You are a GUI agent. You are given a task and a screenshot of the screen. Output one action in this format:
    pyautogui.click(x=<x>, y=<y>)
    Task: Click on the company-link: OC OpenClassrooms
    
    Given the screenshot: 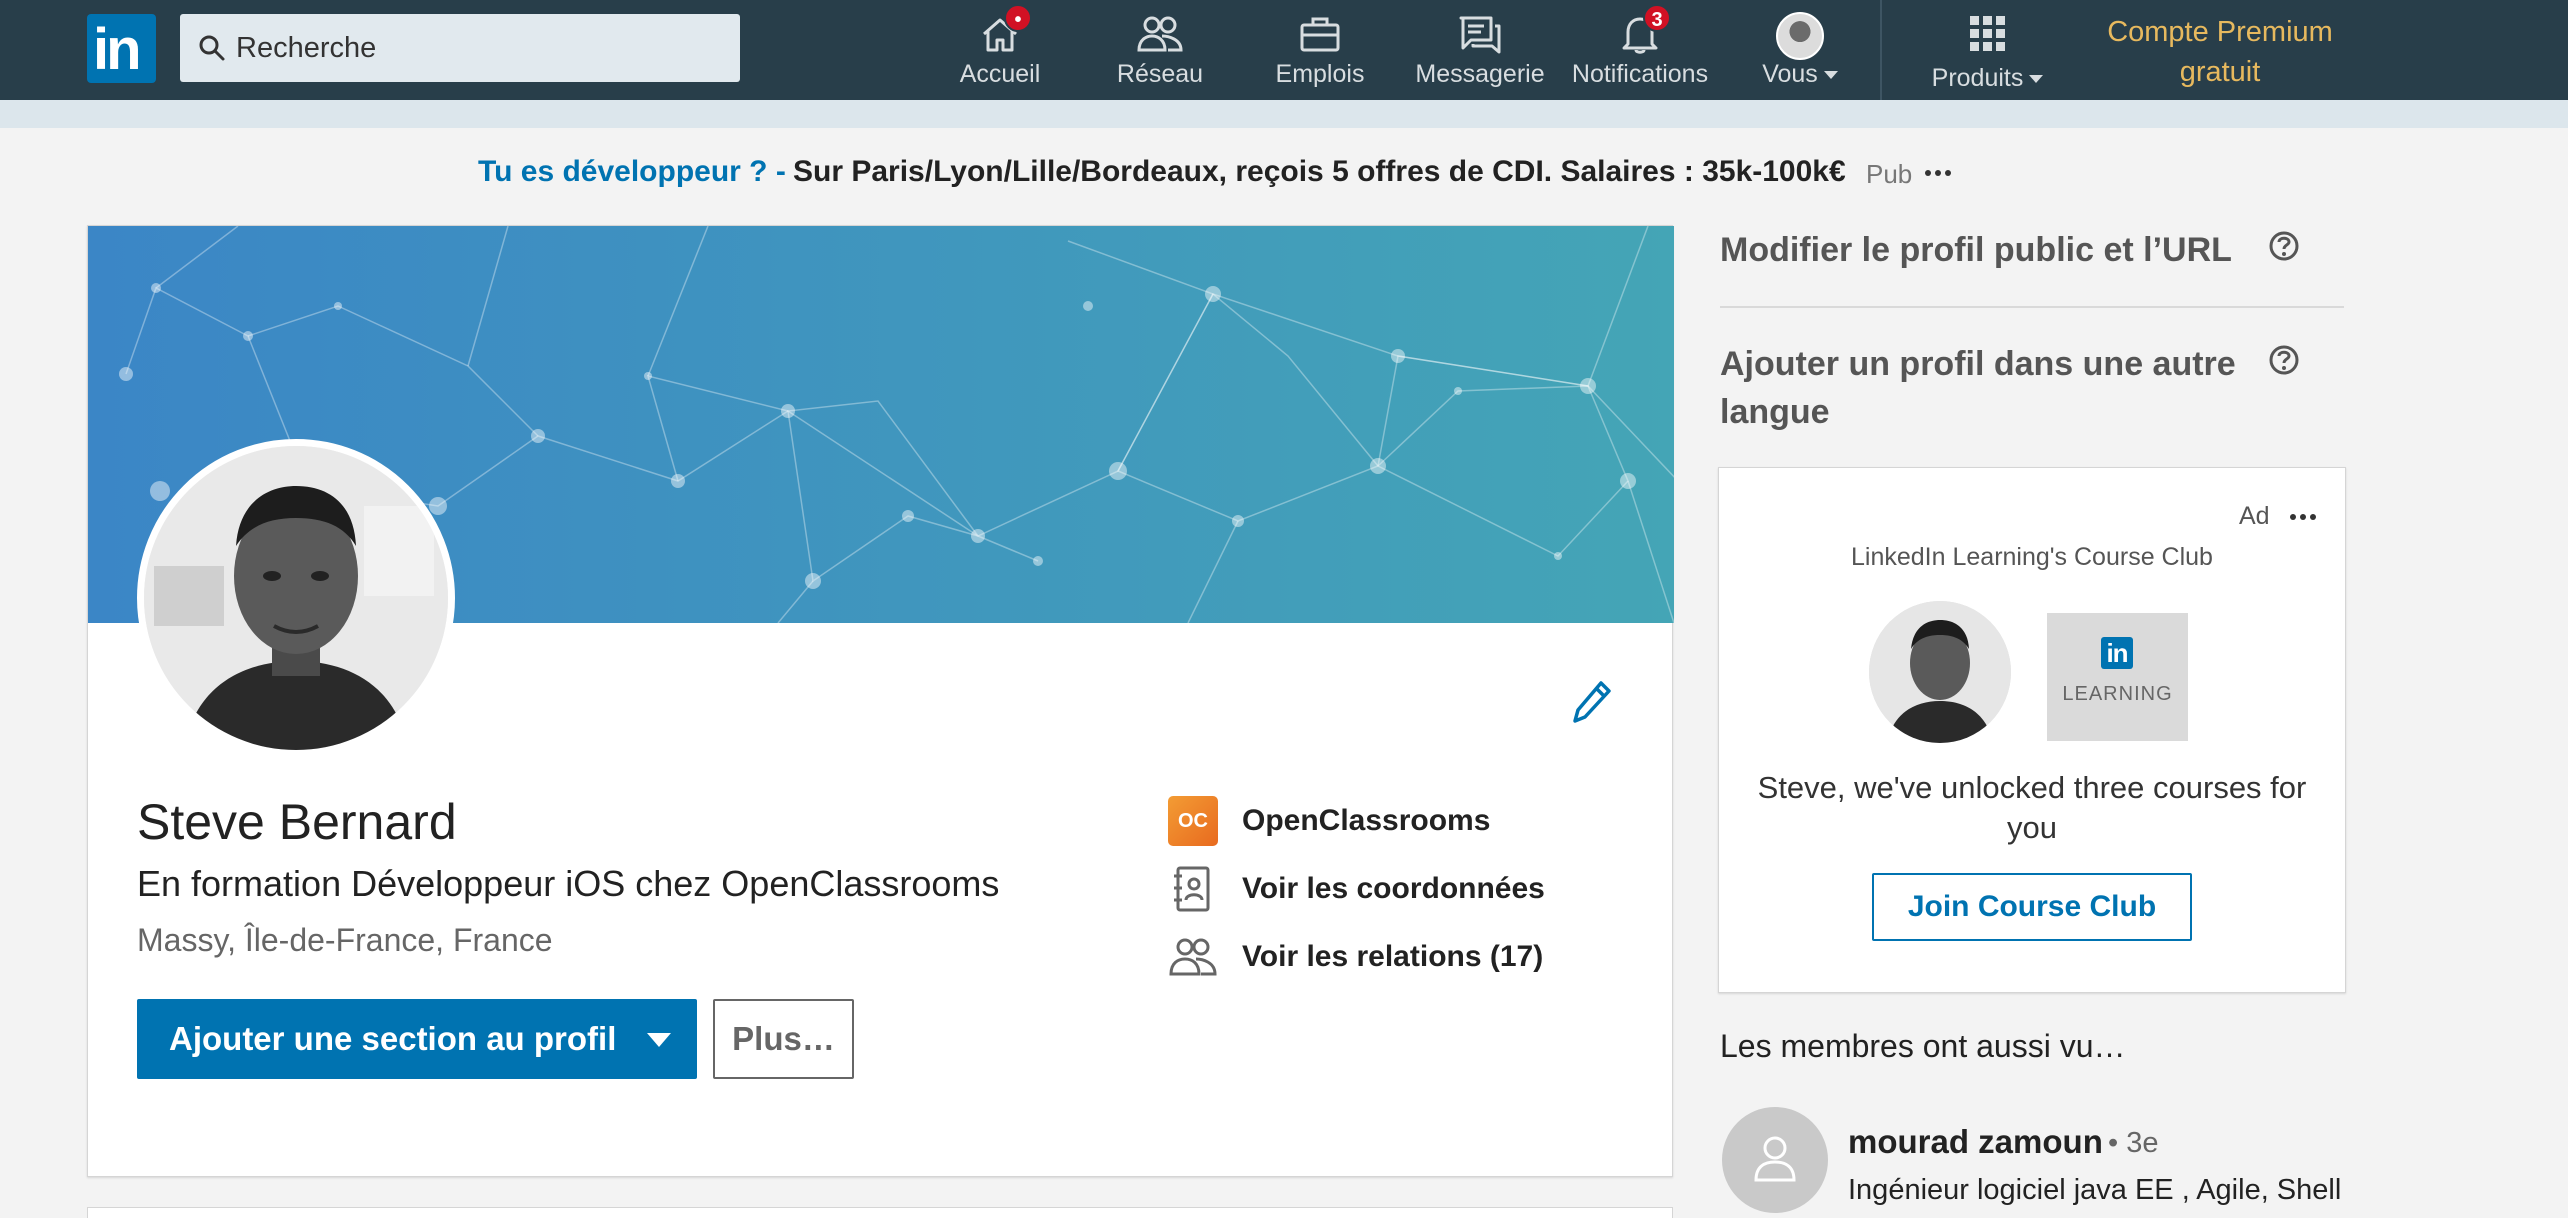 What is the action you would take?
    pyautogui.click(x=1408, y=822)
    